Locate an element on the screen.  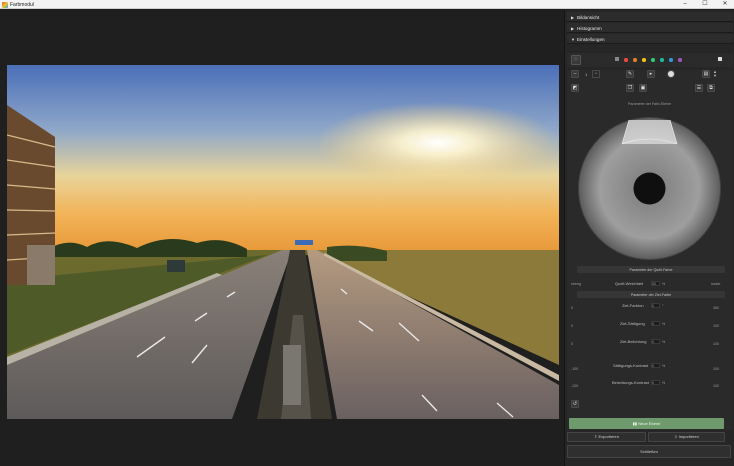
section-label: Histogramm is located at coordinates (589, 28).